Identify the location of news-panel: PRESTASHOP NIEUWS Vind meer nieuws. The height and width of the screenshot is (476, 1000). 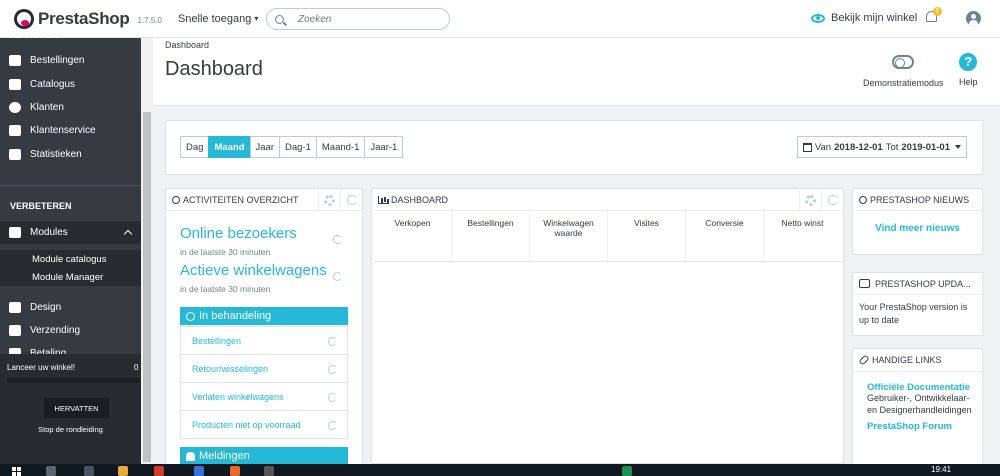
(917, 221).